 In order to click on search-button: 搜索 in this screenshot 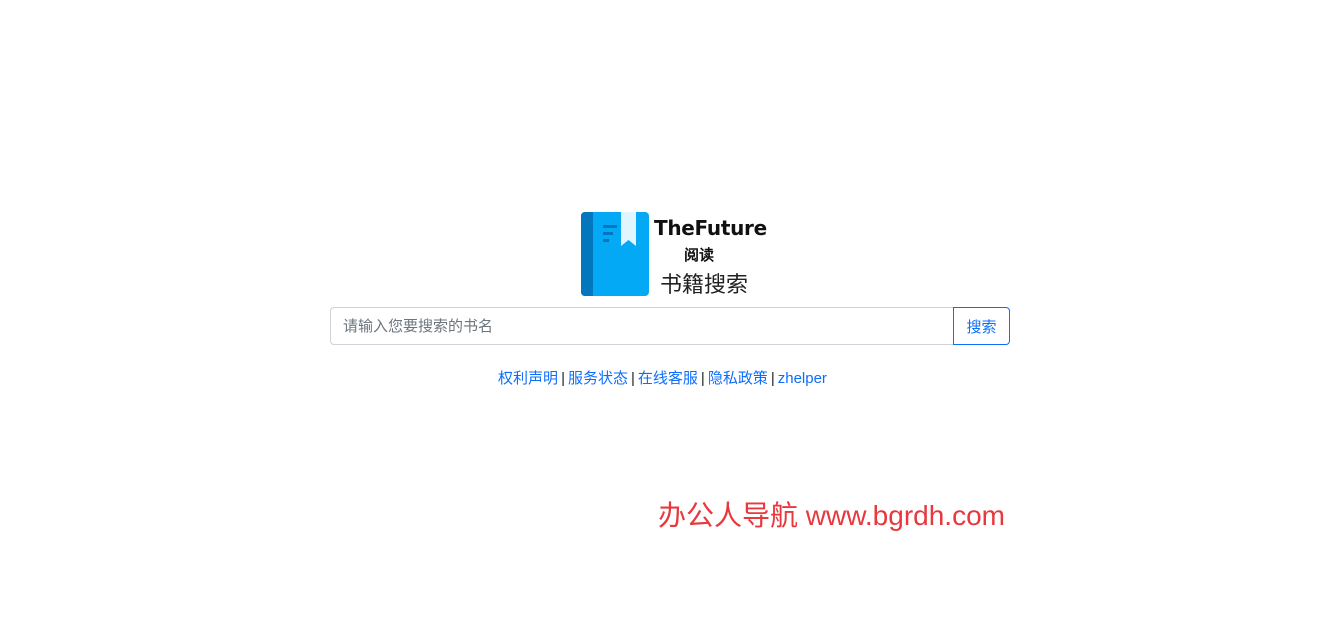, I will do `click(981, 326)`.